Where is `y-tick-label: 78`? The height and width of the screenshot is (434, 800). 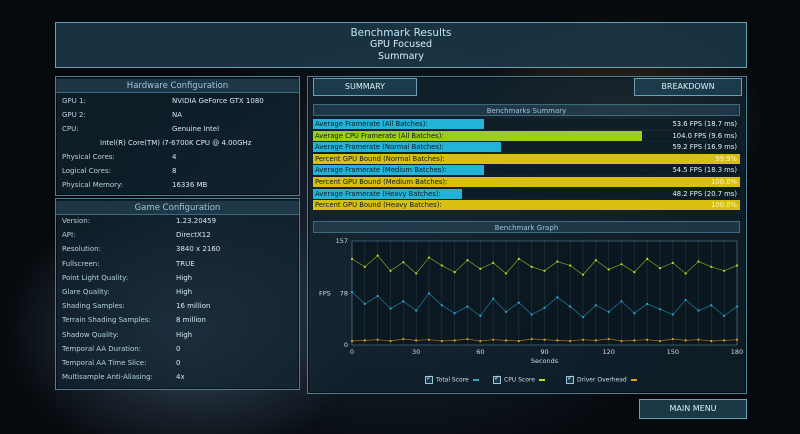
y-tick-label: 78 is located at coordinates (344, 293).